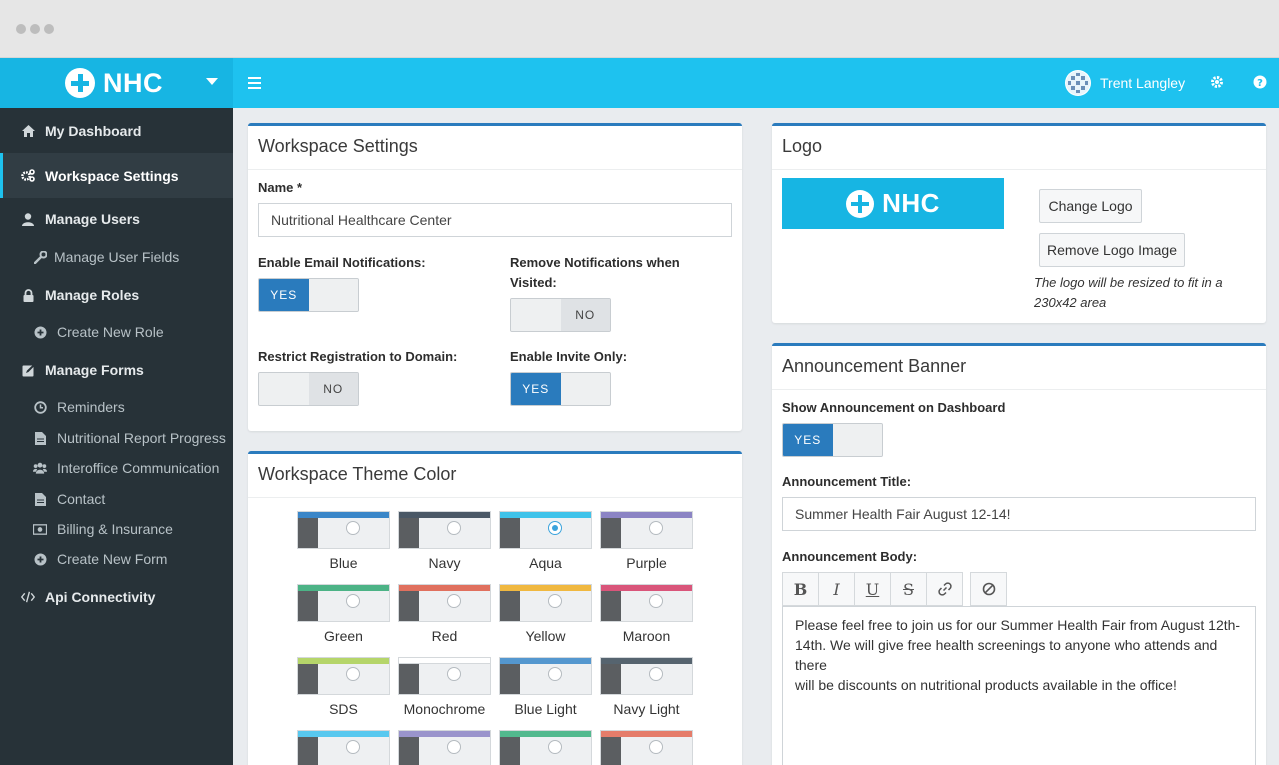 This screenshot has height=765, width=1279. What do you see at coordinates (333, 389) in the screenshot?
I see `toggle-value: NO` at bounding box center [333, 389].